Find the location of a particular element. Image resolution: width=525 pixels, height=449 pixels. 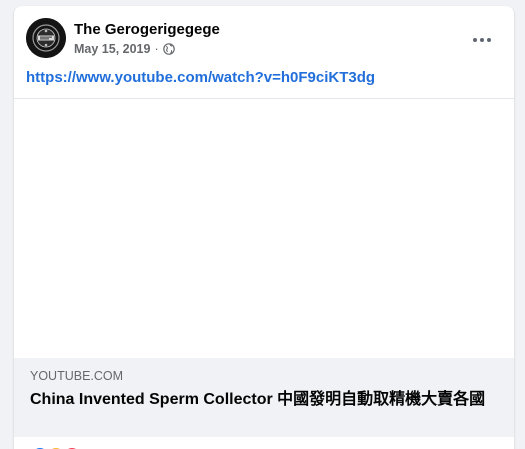

post-date: May 15, 2019 is located at coordinates (112, 49).